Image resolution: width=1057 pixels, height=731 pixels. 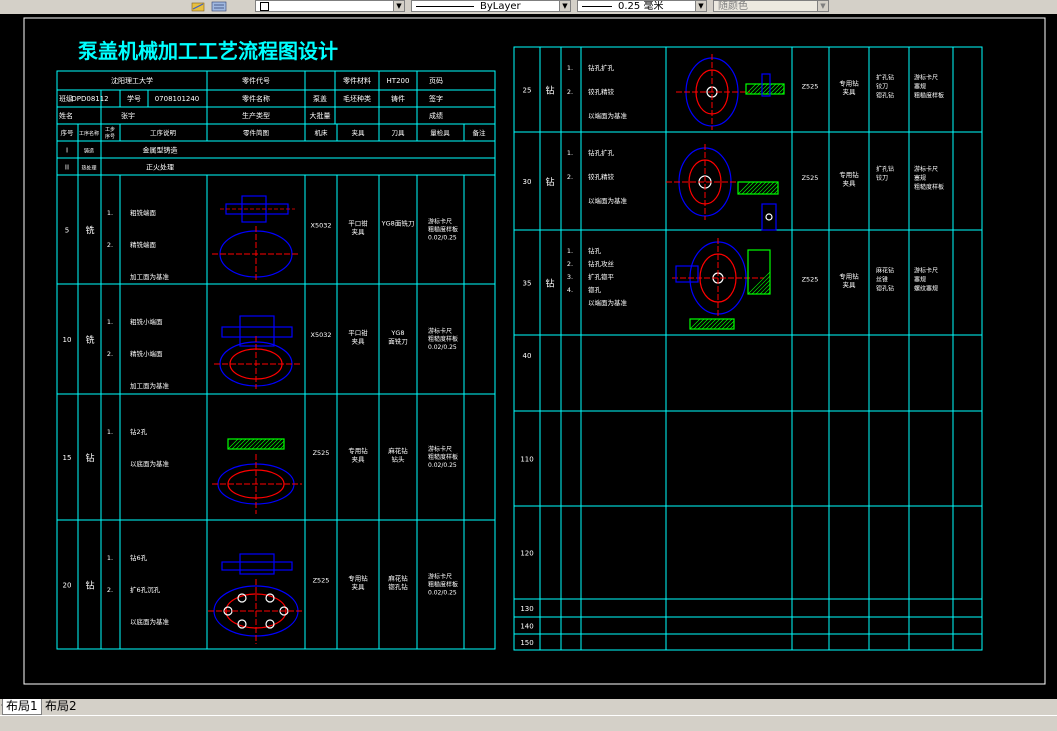 I want to click on properties-toolbar: ▼ ByLayer ▼ 0.25 毫米 ▼ 随颜色 ▼, so click(x=528, y=7).